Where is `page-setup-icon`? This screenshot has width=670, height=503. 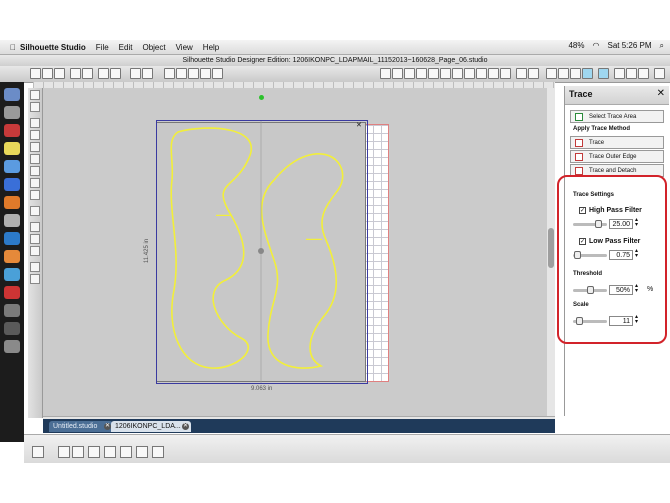 page-setup-icon is located at coordinates (551, 73).